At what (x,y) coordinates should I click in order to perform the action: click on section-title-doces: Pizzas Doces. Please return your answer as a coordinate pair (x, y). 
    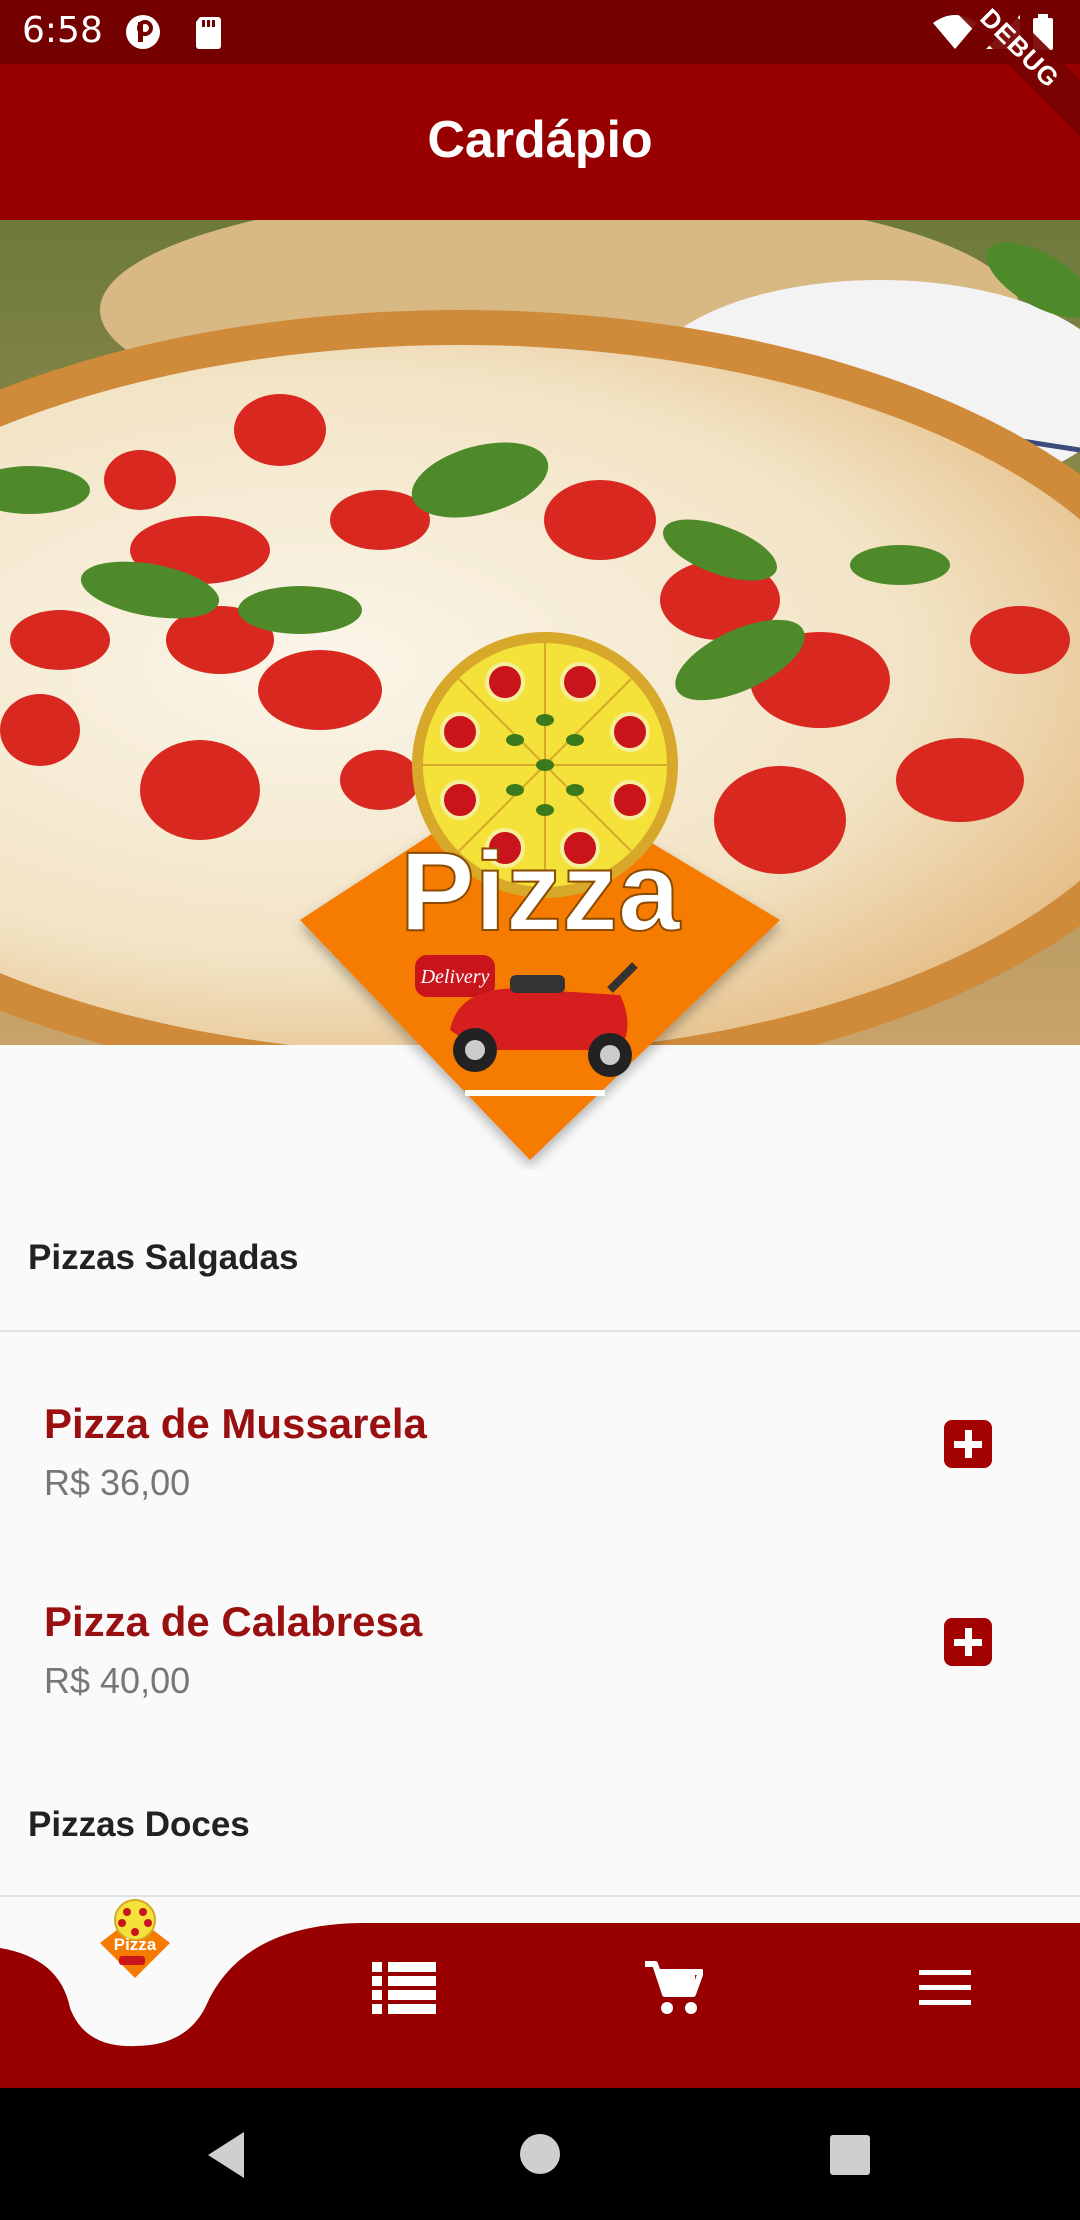
    Looking at the image, I should click on (139, 1824).